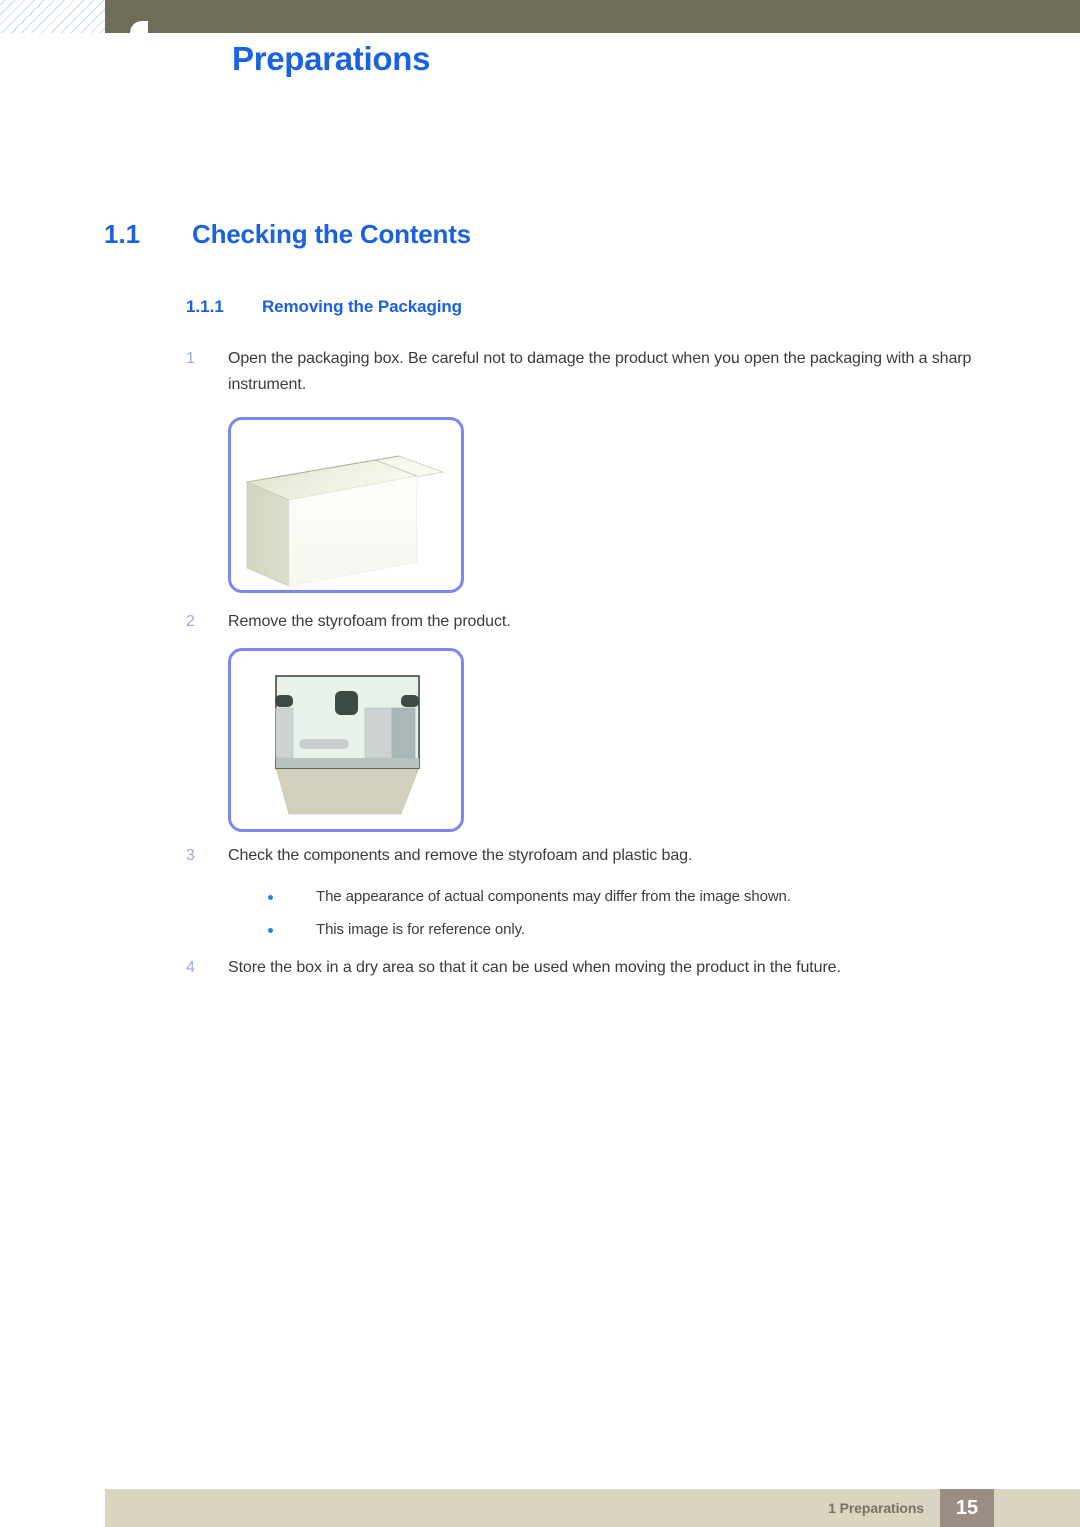 The width and height of the screenshot is (1080, 1527). Describe the element at coordinates (190, 621) in the screenshot. I see `step-number: 2` at that location.